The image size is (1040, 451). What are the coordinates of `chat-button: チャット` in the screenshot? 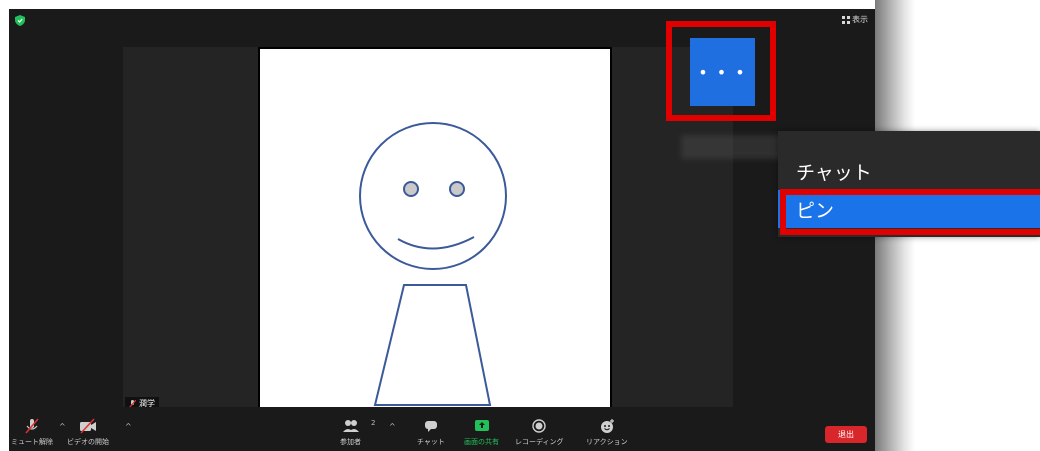 It's located at (431, 432).